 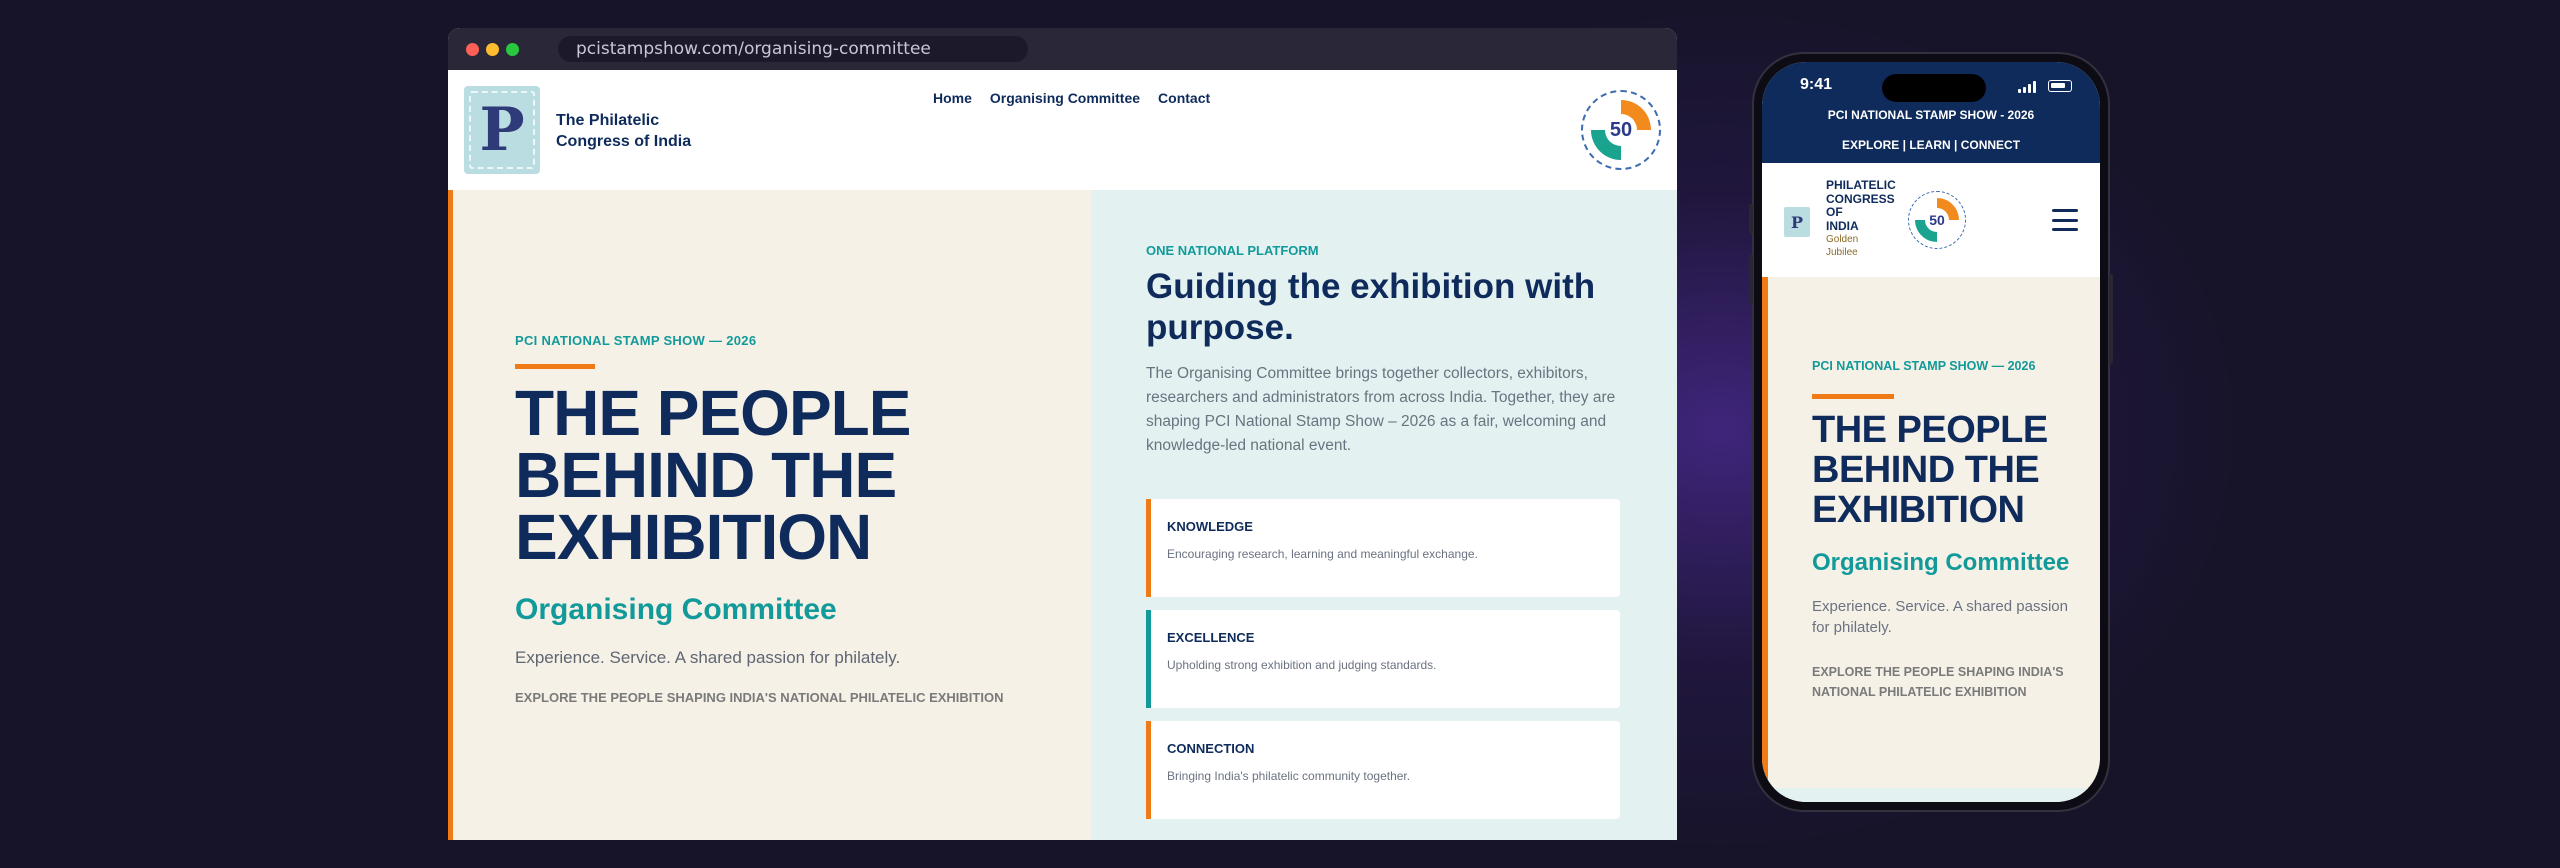 I want to click on status-time: 9:41, so click(x=1816, y=84).